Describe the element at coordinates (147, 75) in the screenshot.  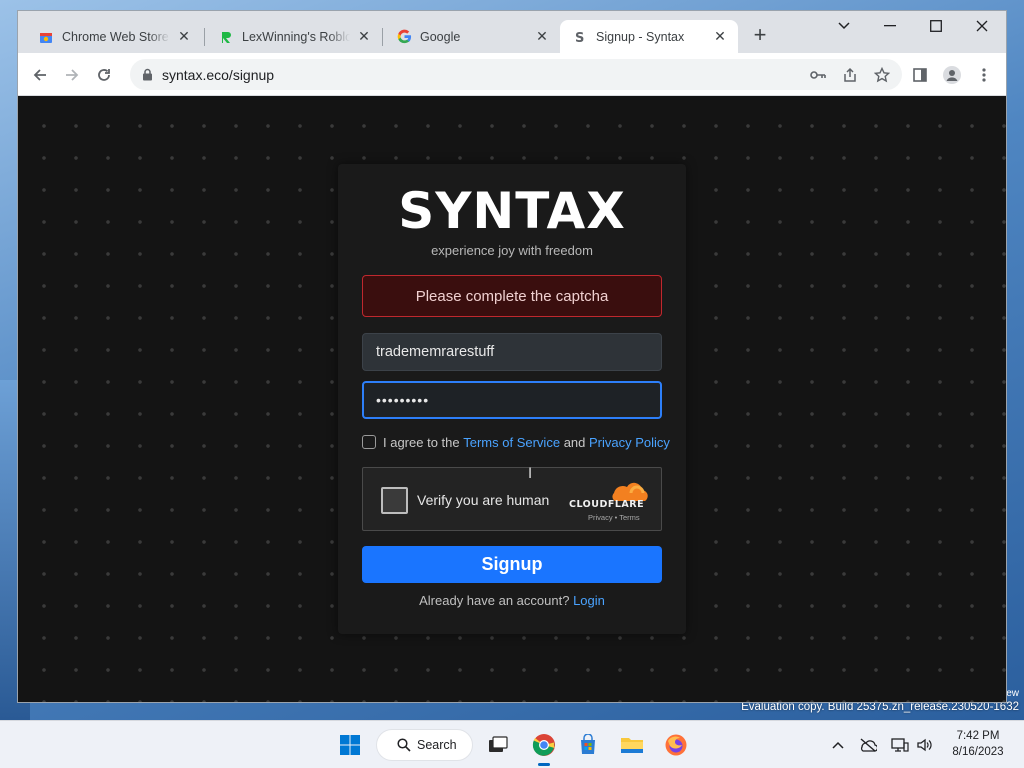
I see `lock-icon` at that location.